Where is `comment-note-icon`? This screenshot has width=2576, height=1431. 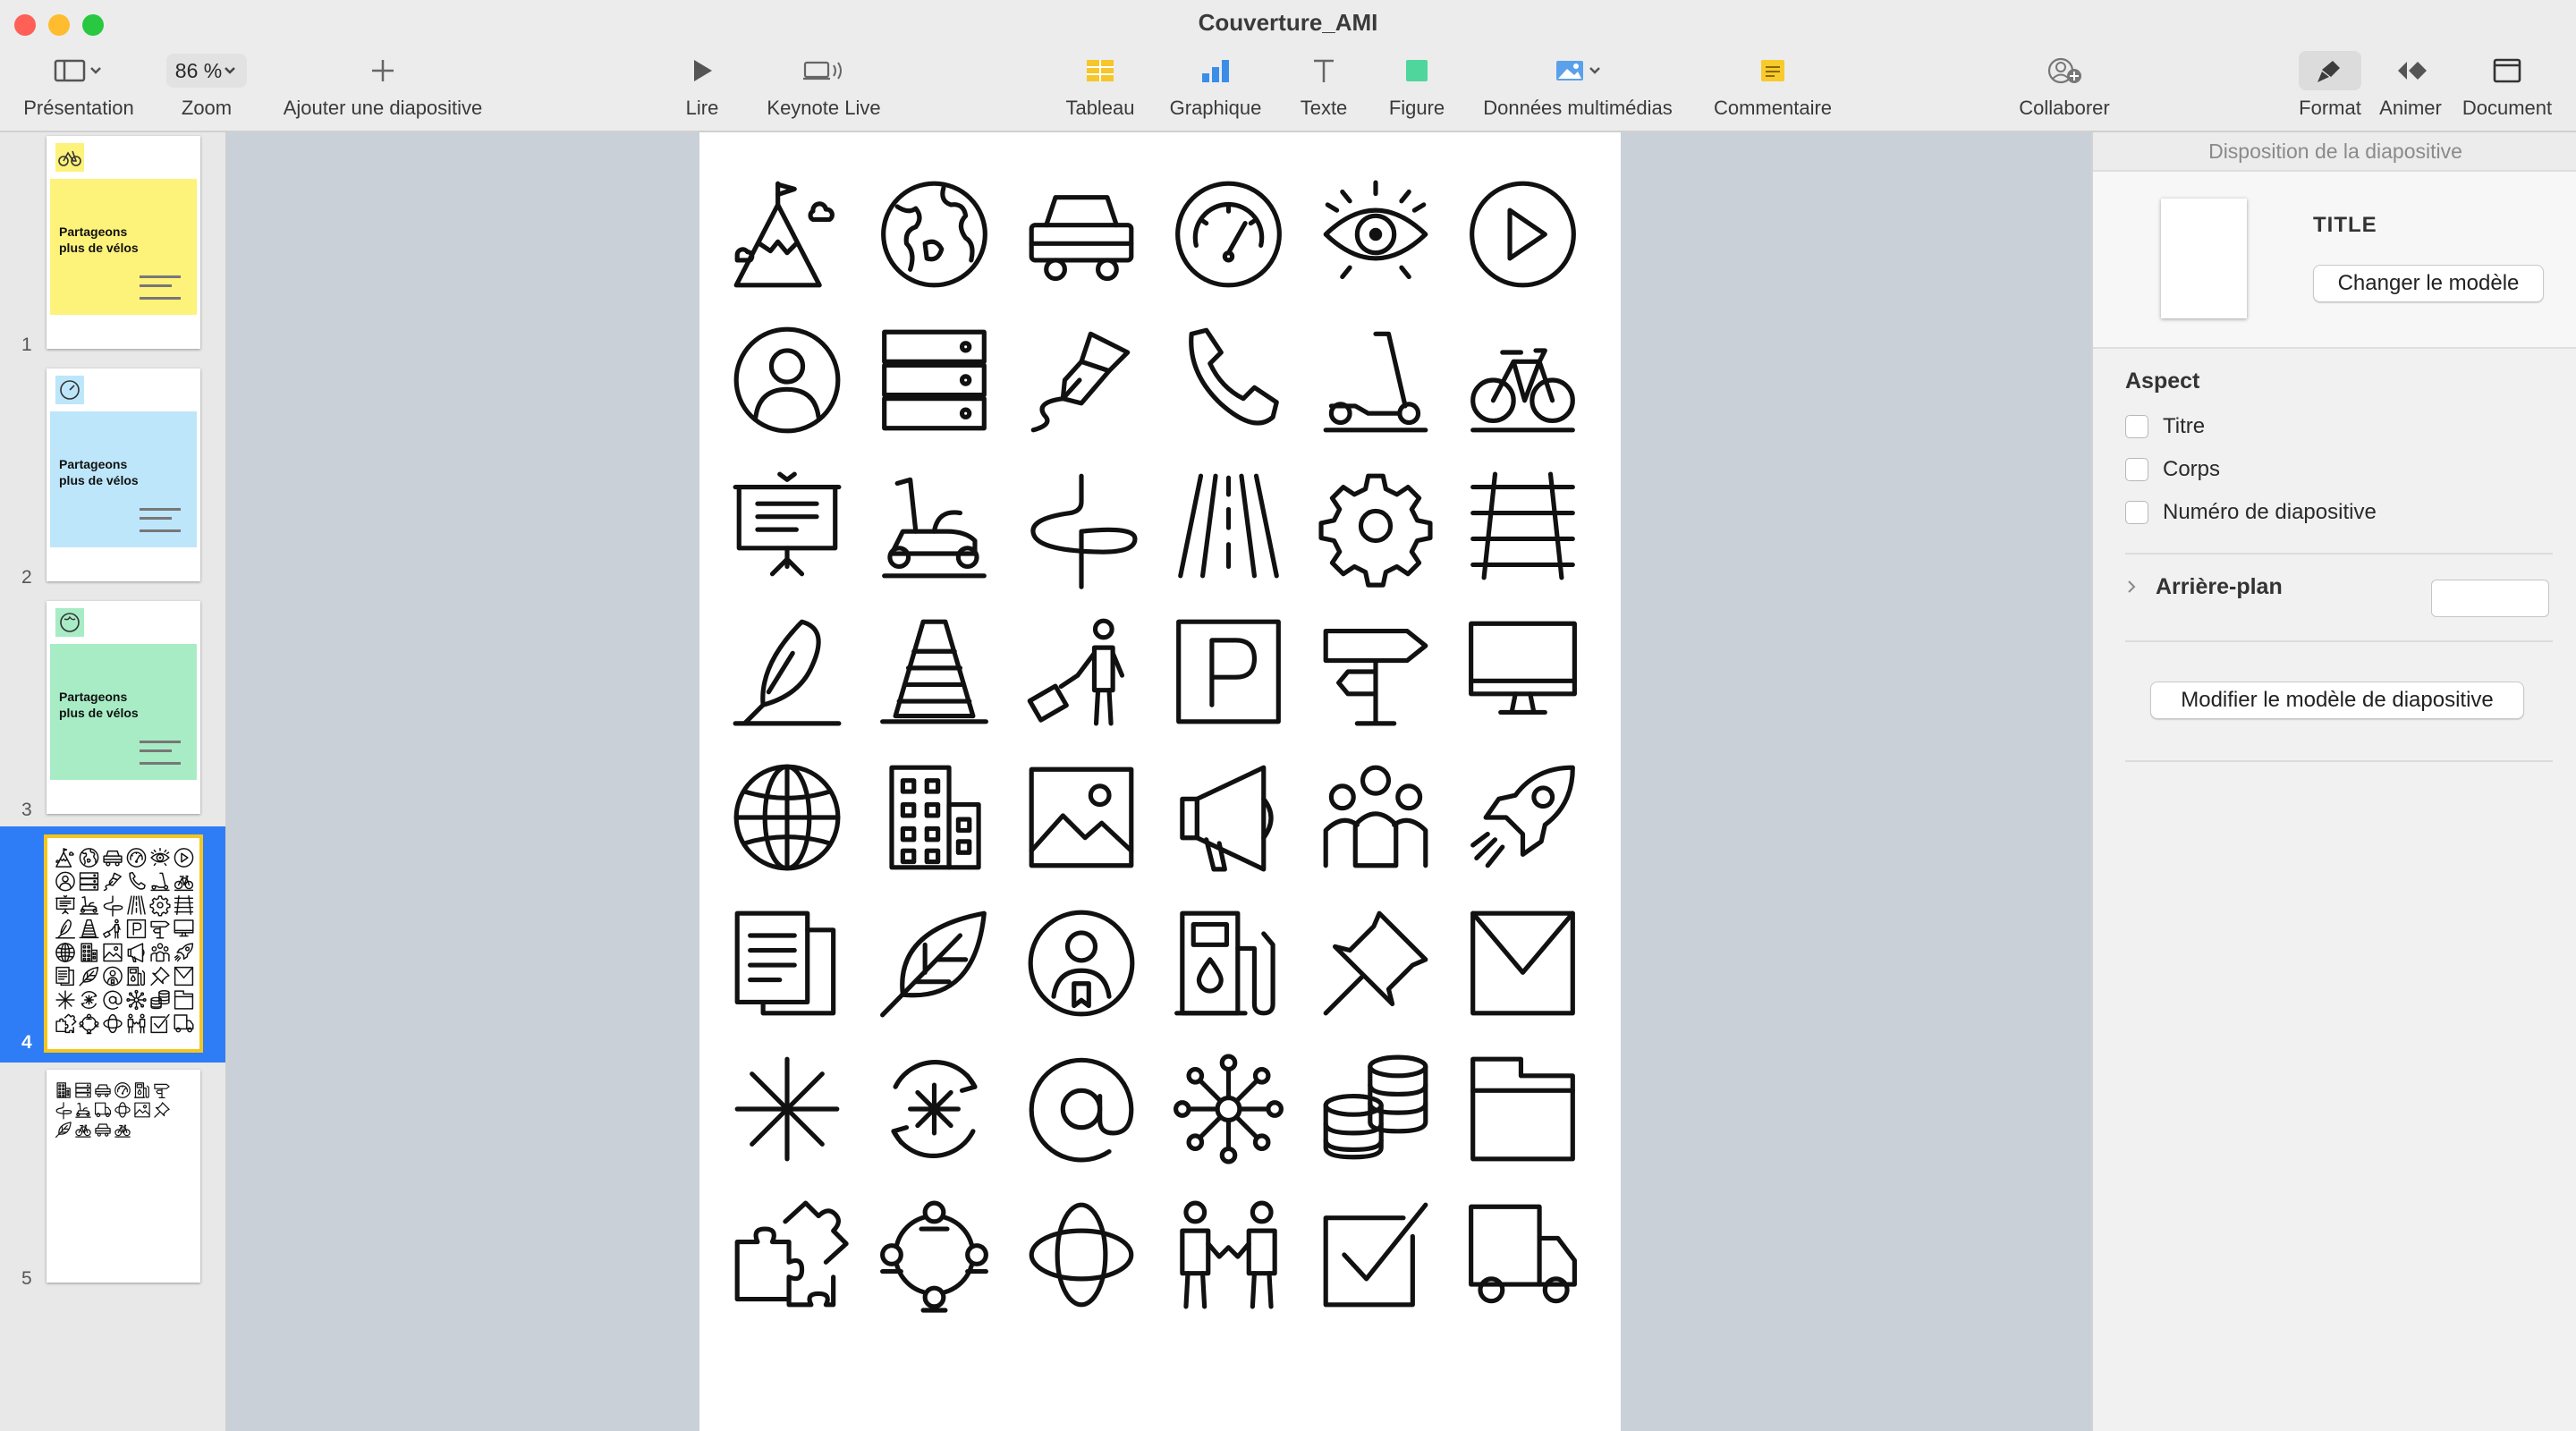
comment-note-icon is located at coordinates (1772, 71).